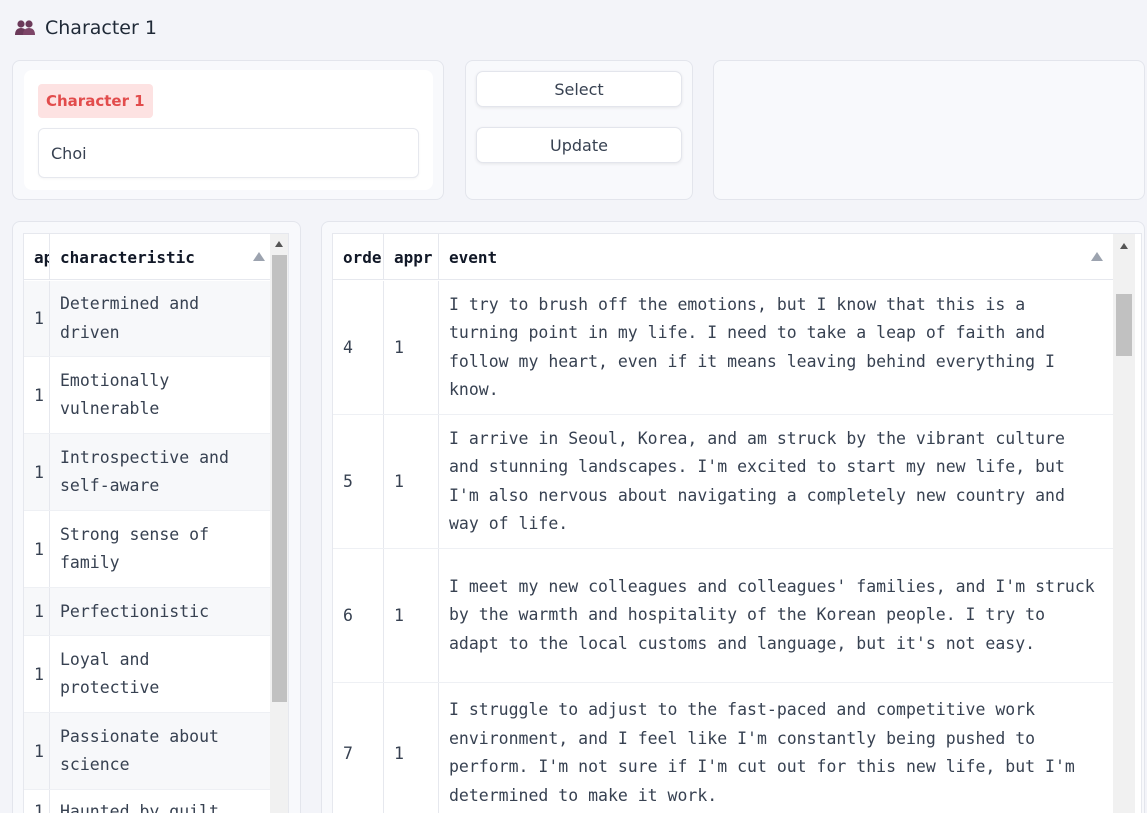 Image resolution: width=1147 pixels, height=813 pixels. Describe the element at coordinates (25, 28) in the screenshot. I see `people-icon` at that location.